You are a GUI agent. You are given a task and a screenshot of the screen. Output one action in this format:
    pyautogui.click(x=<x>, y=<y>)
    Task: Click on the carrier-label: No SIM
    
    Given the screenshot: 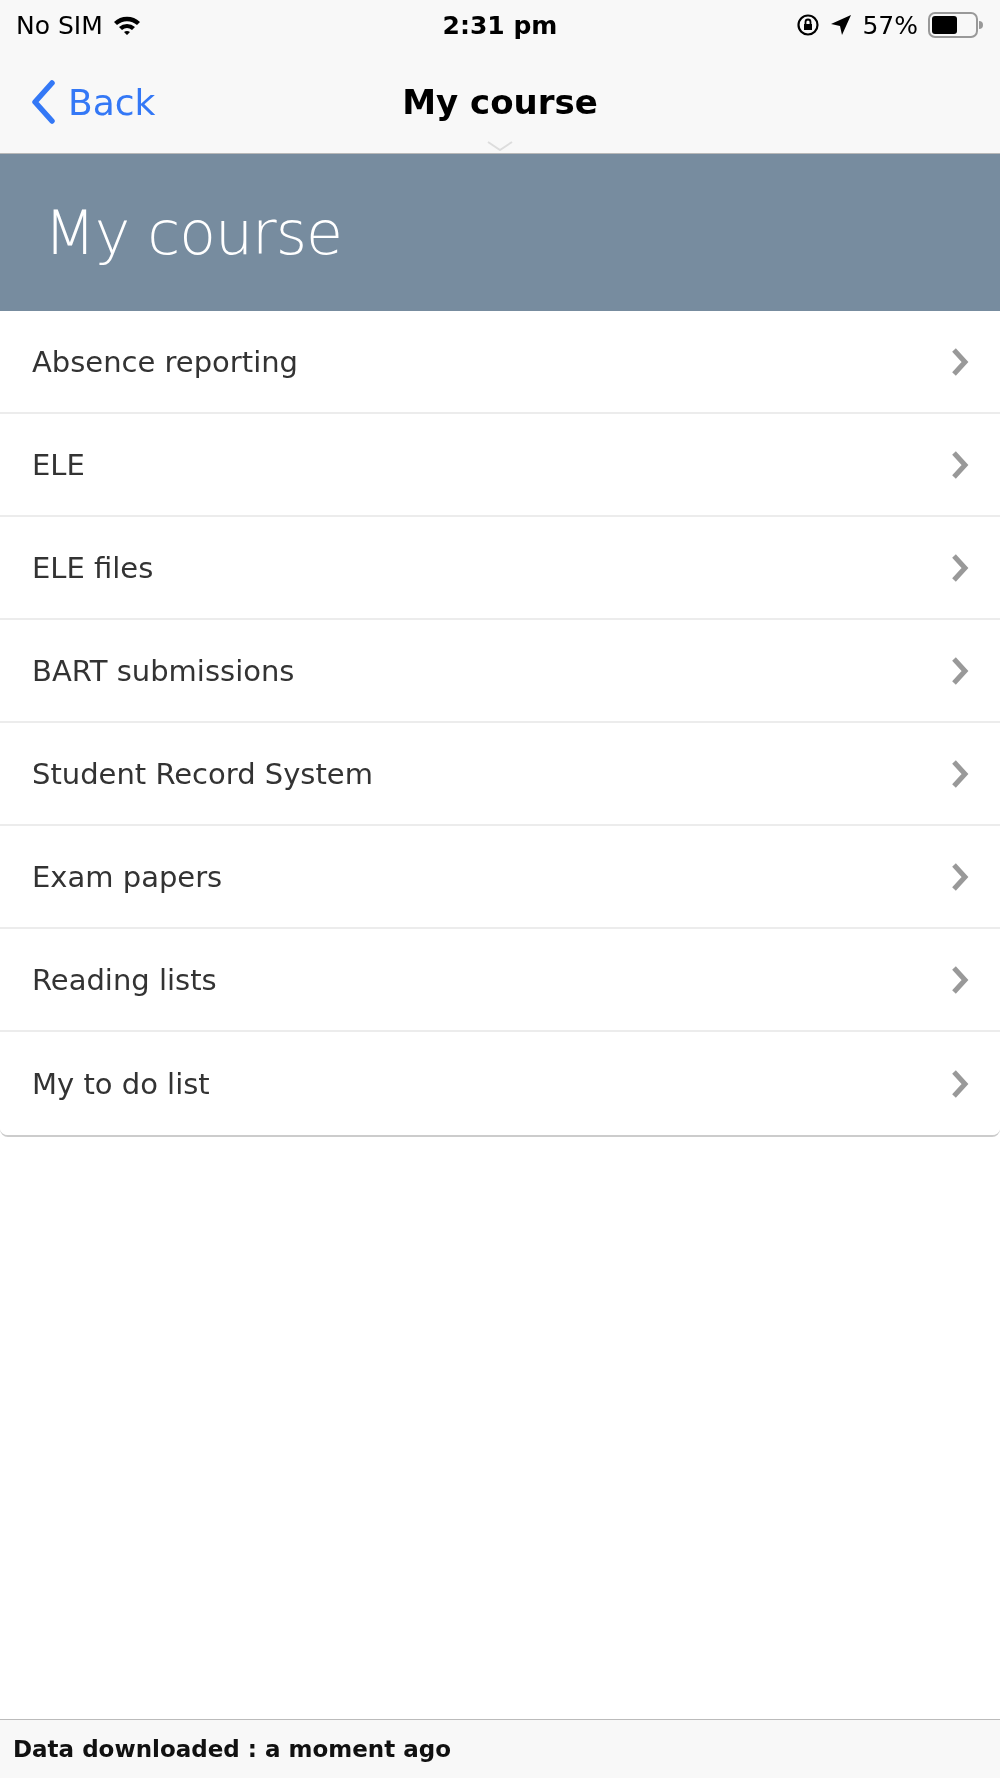 What is the action you would take?
    pyautogui.click(x=59, y=25)
    